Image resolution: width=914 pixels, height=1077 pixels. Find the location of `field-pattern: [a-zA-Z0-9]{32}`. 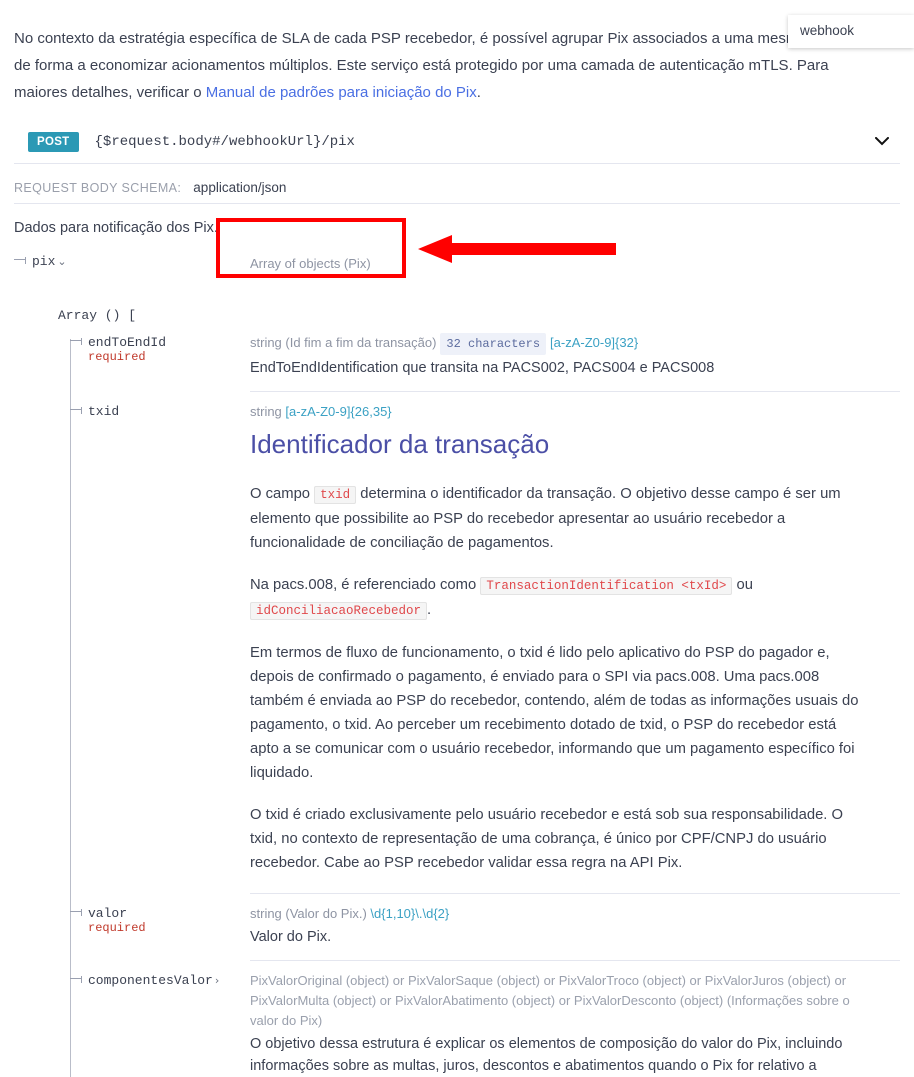

field-pattern: [a-zA-Z0-9]{32} is located at coordinates (594, 342).